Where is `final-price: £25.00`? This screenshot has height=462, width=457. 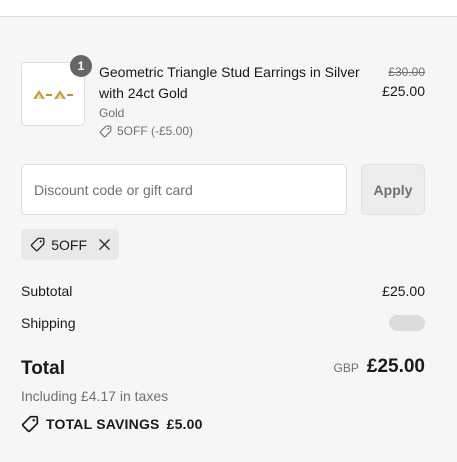 final-price: £25.00 is located at coordinates (403, 91).